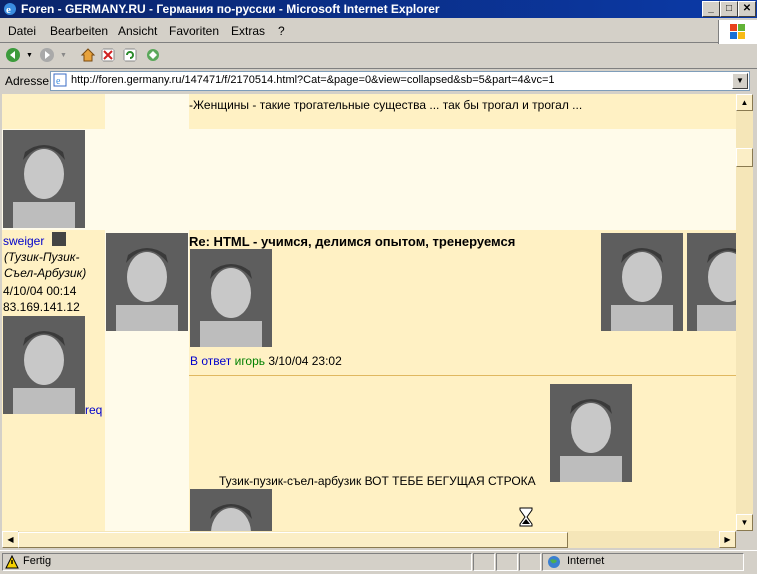  What do you see at coordinates (744, 312) in the screenshot?
I see `vertical-scrollbar: ▲ ▼` at bounding box center [744, 312].